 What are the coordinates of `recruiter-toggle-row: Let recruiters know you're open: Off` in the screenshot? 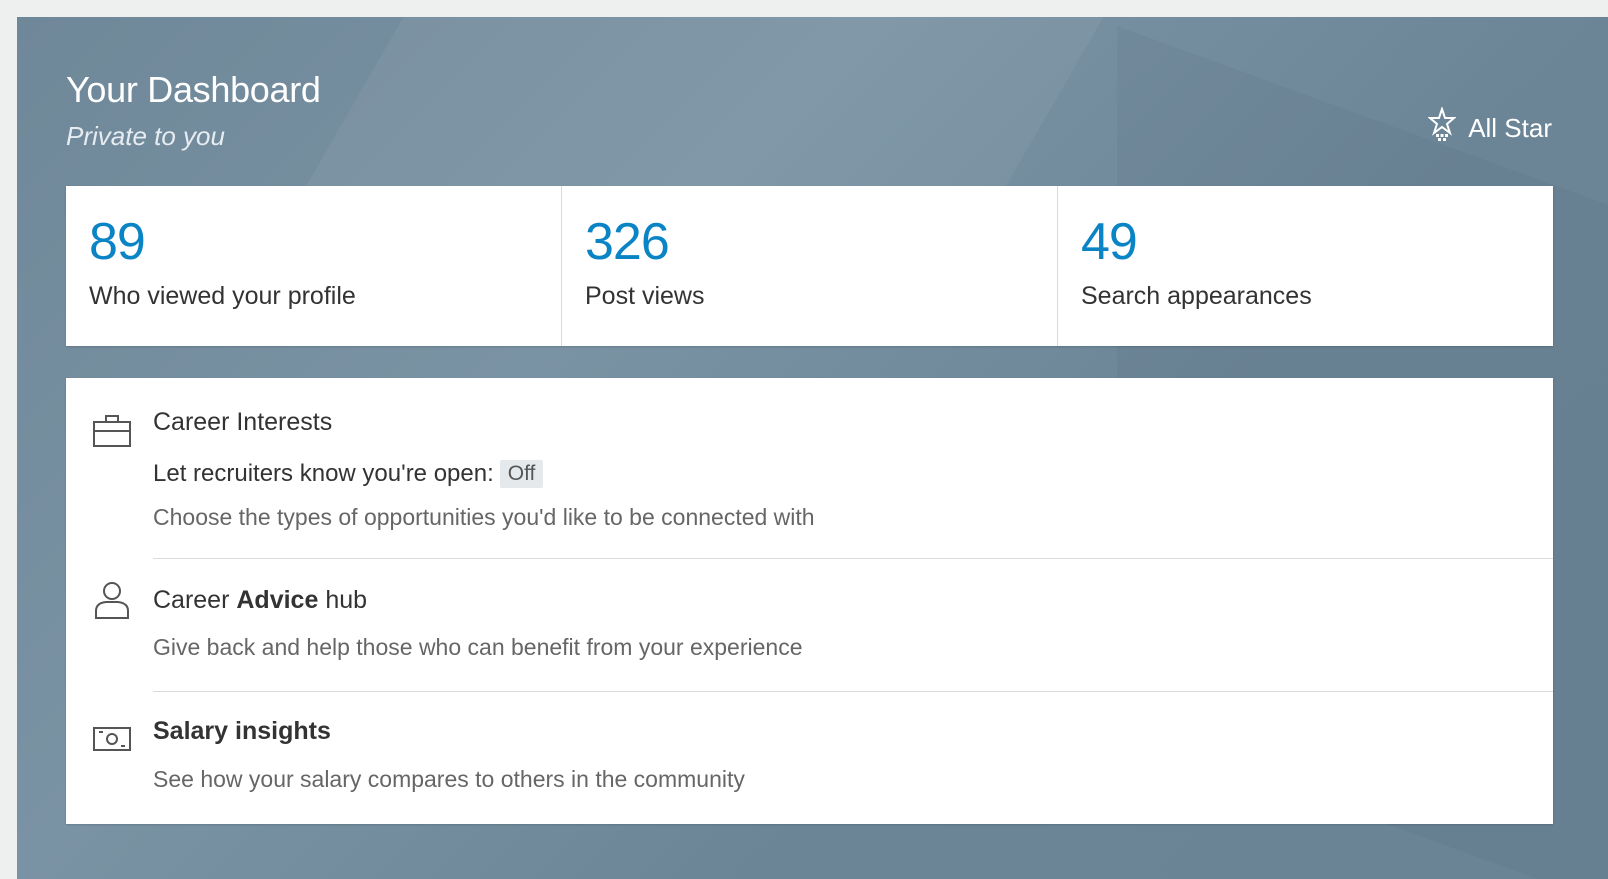 It's located at (348, 474).